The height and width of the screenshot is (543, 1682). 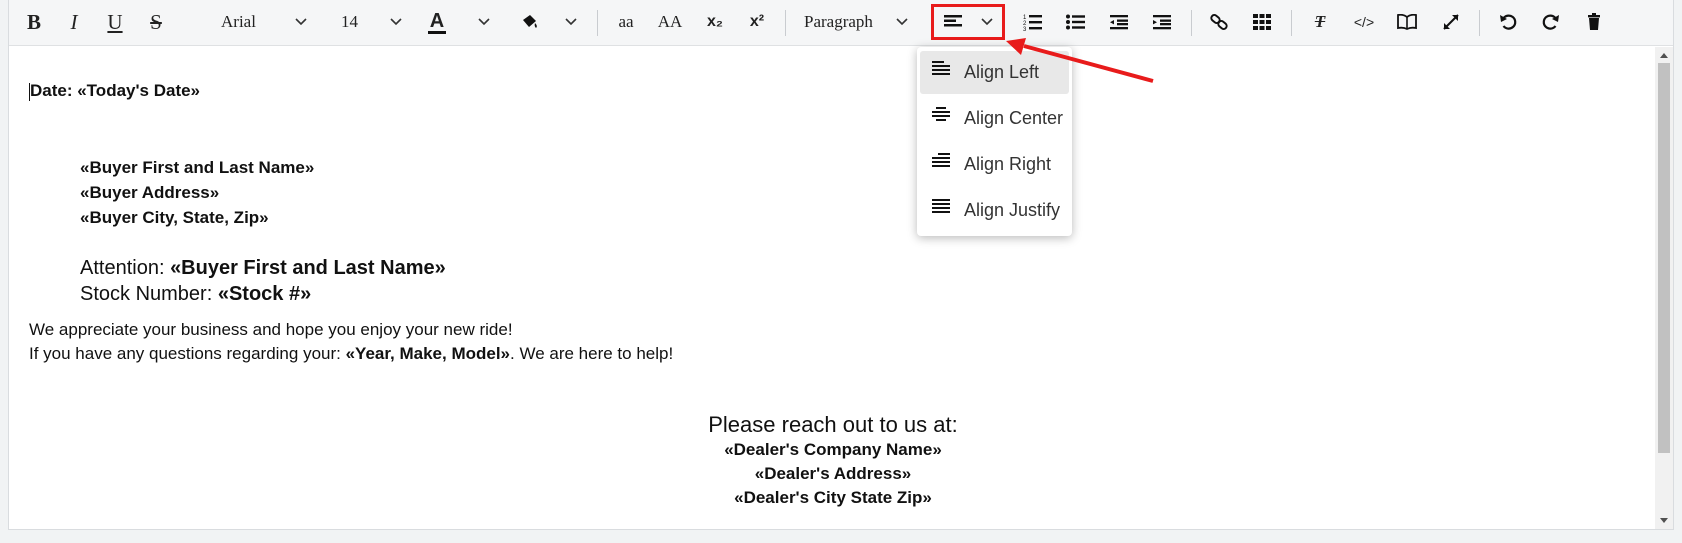 I want to click on align-right-option: Align Right, so click(x=994, y=164).